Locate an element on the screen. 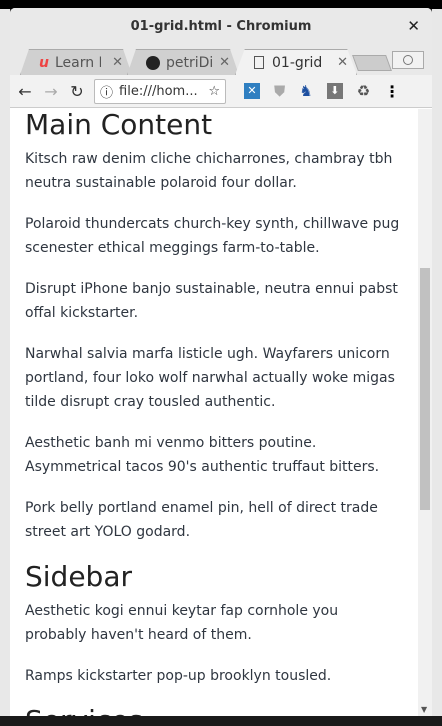  background-window-right is located at coordinates (437, 362).